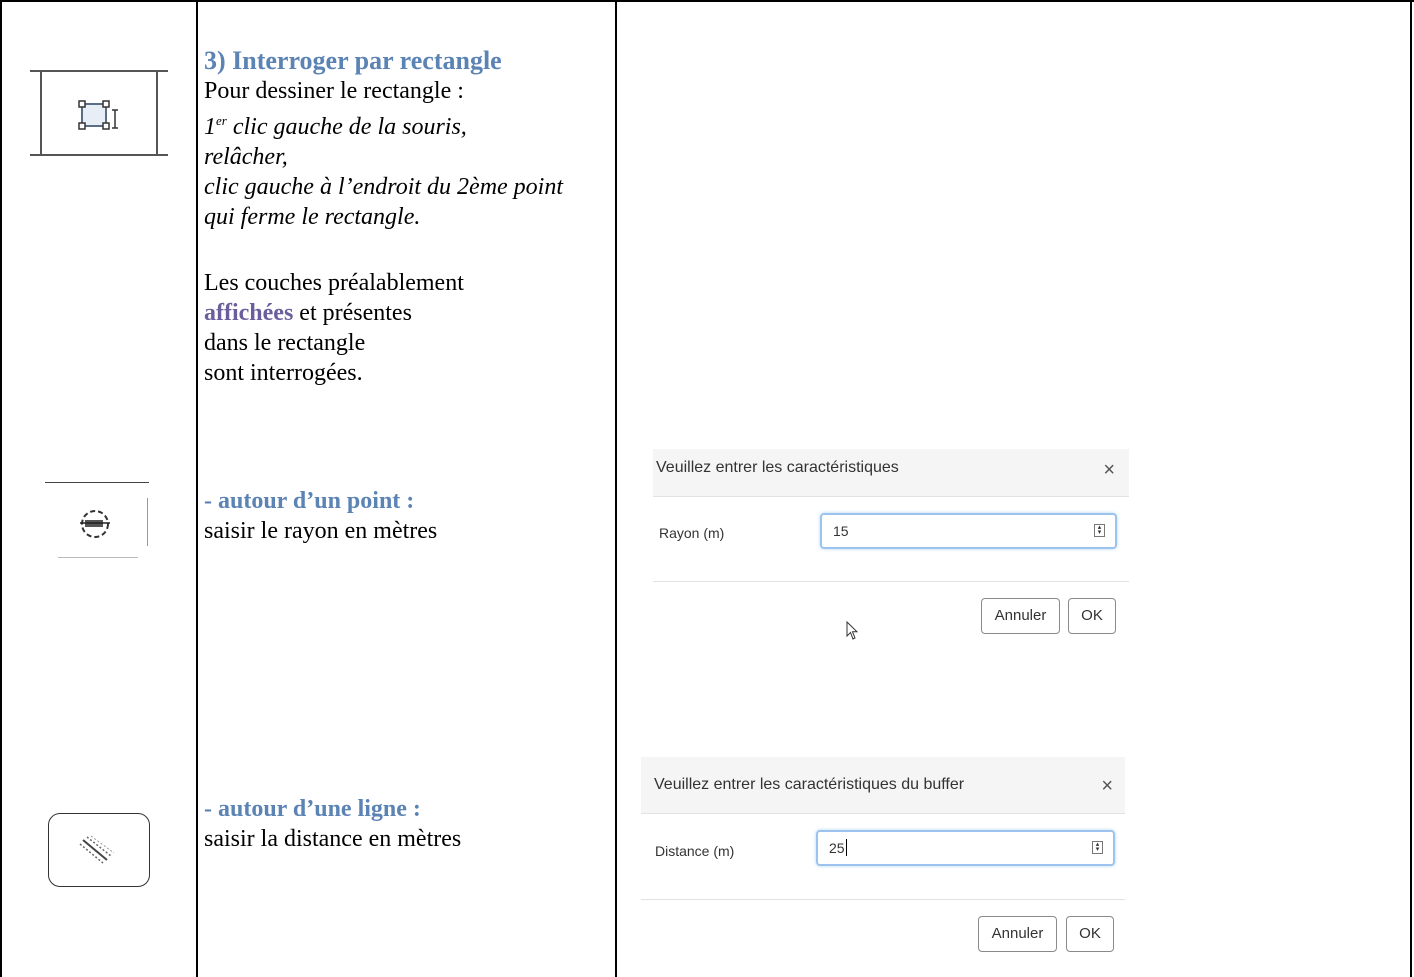 This screenshot has width=1414, height=977. I want to click on dialog-header: Veuillez entrer les caractéristiques ×, so click(891, 473).